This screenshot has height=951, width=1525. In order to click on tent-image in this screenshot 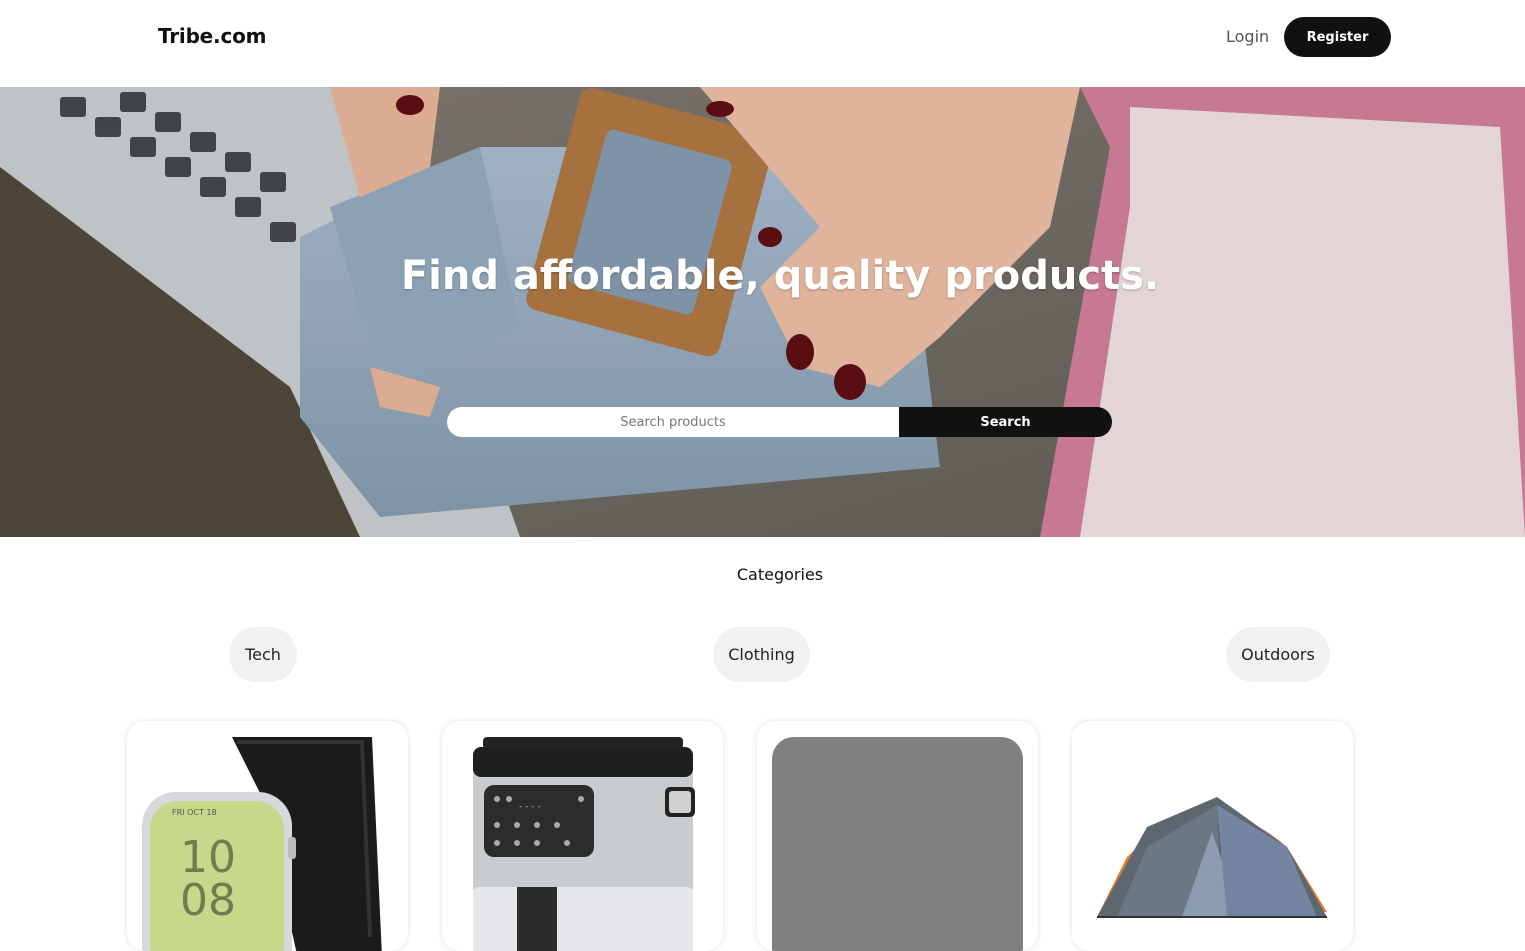, I will do `click(1212, 844)`.